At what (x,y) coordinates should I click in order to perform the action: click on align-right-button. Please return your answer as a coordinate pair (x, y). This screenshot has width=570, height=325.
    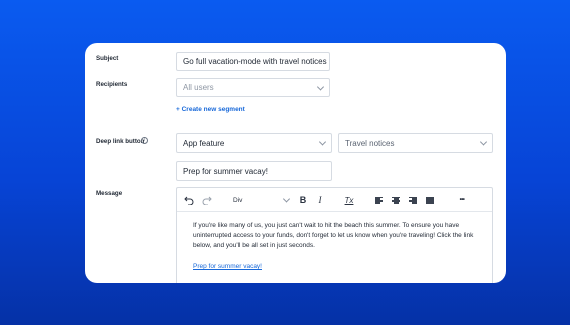
    Looking at the image, I should click on (413, 200).